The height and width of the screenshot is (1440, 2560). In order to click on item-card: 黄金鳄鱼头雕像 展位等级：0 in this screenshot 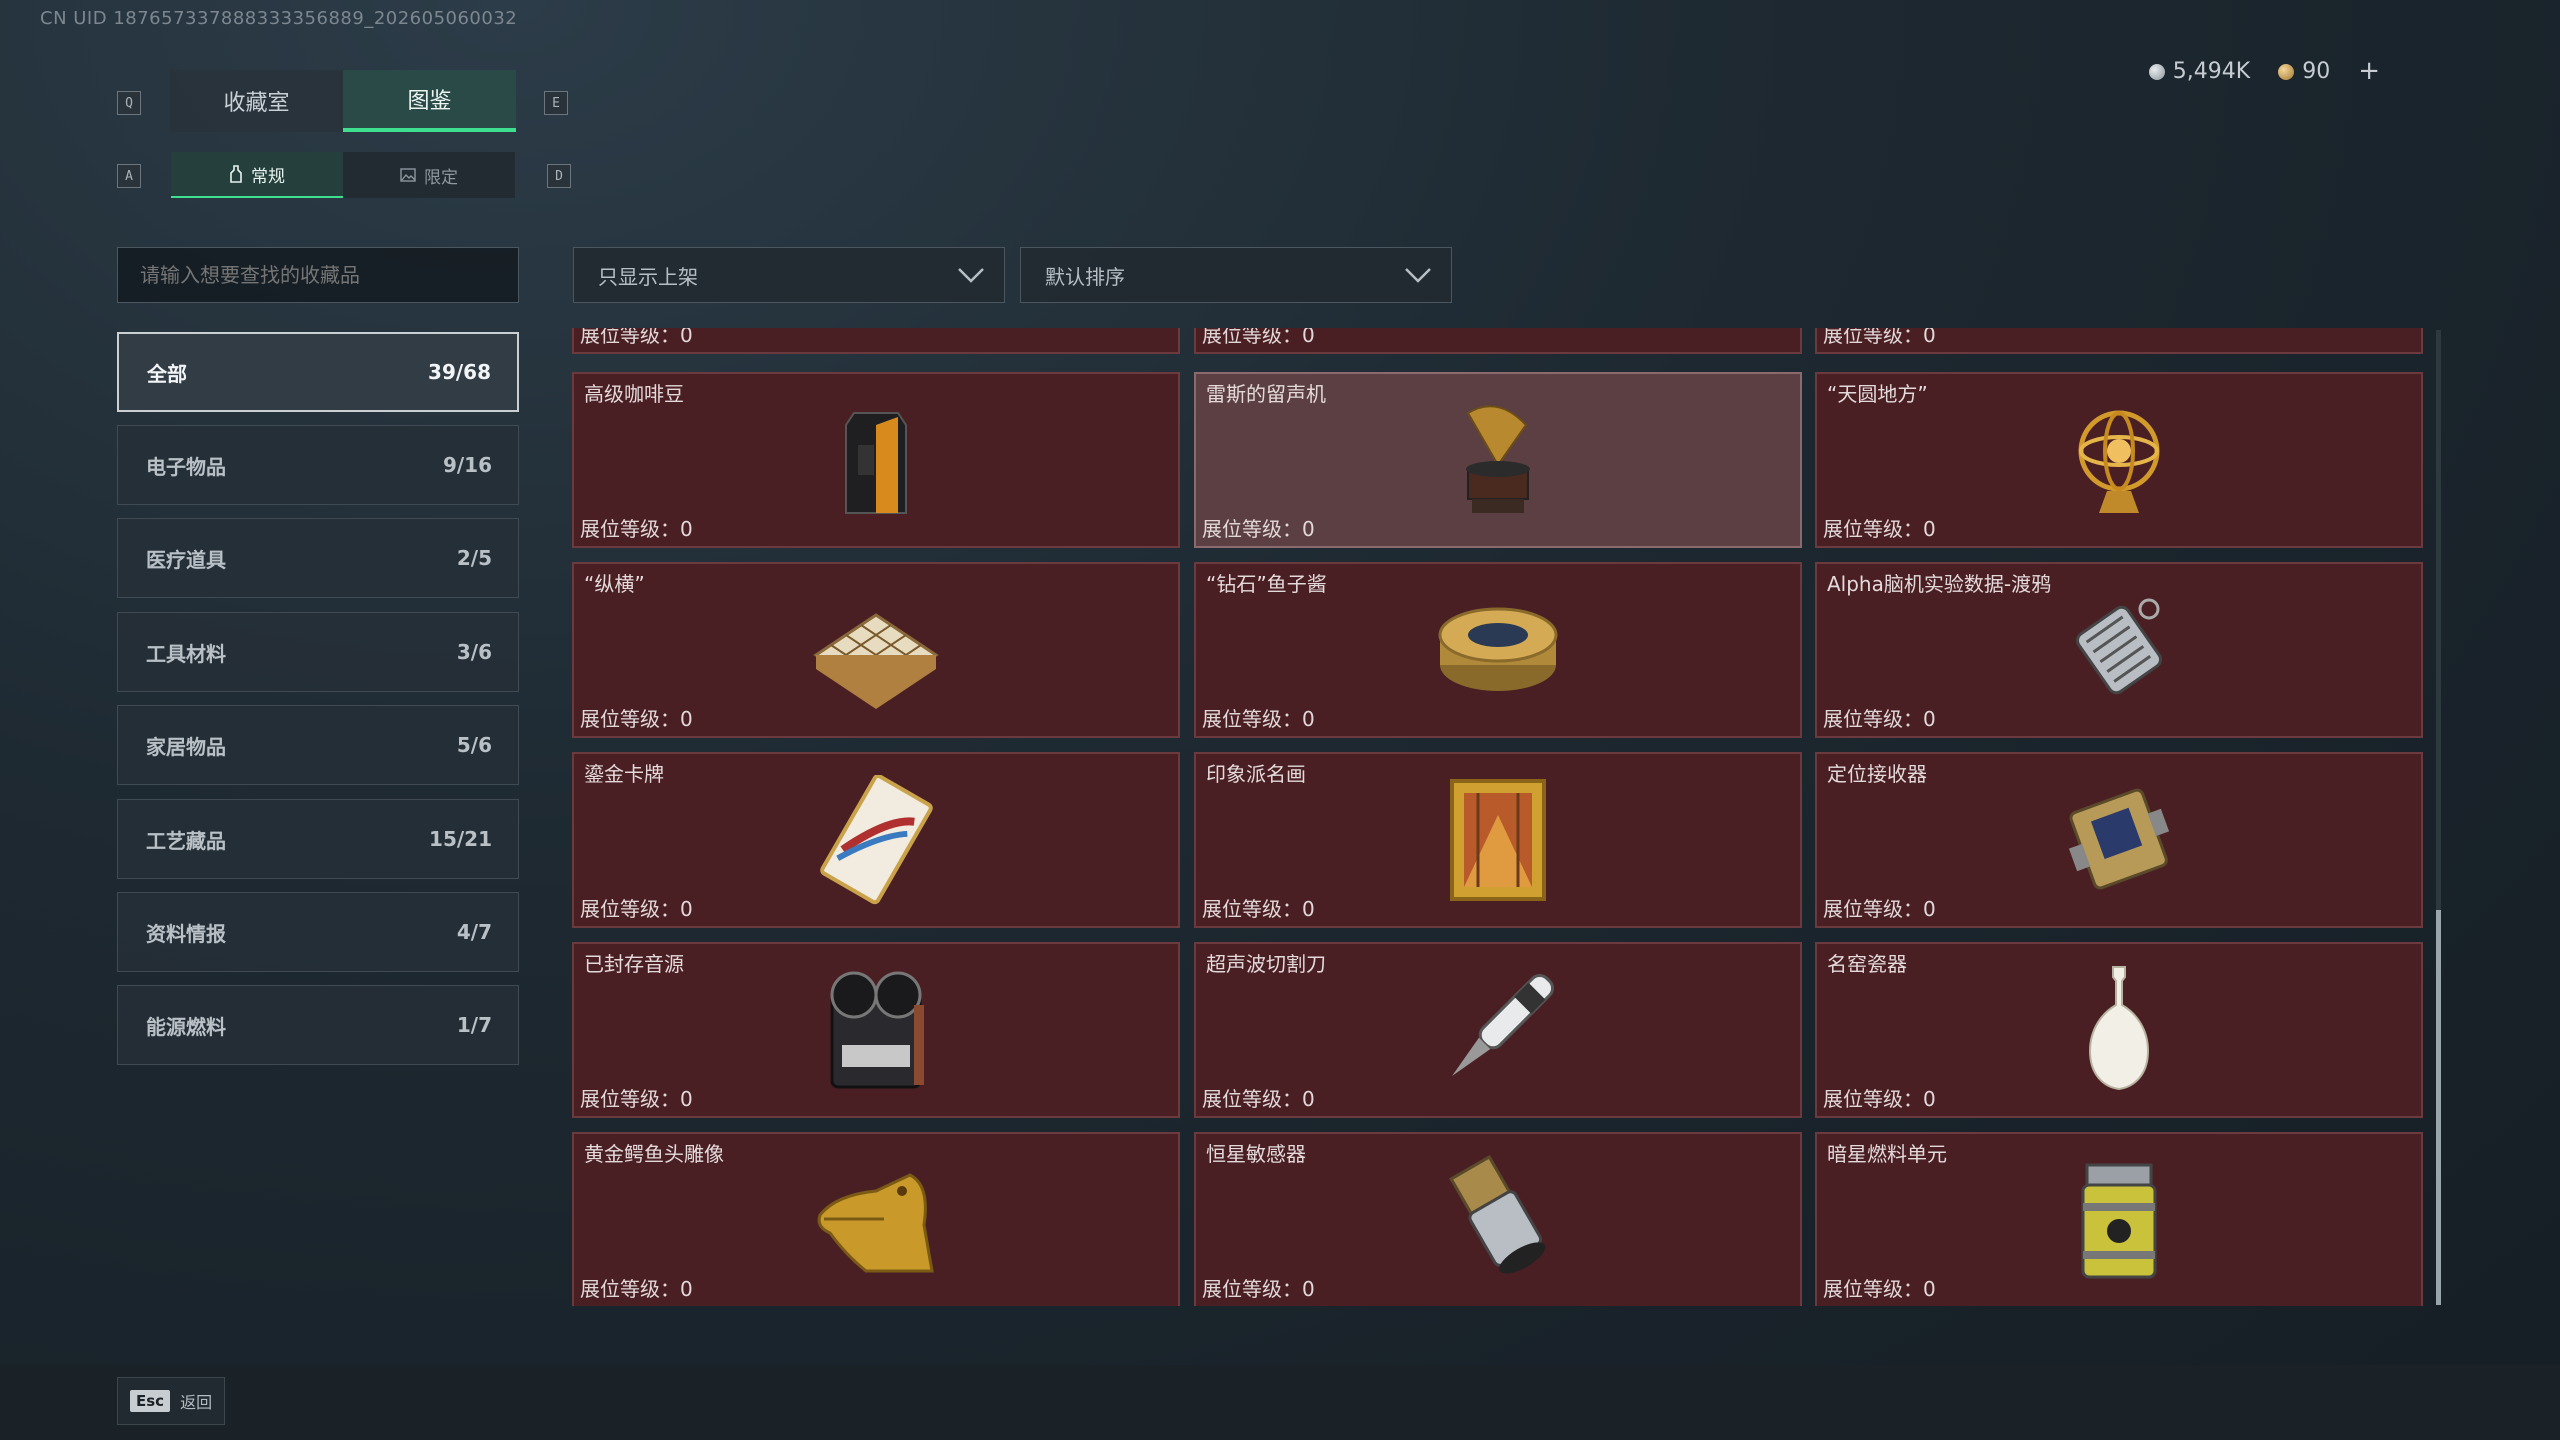, I will do `click(876, 1219)`.